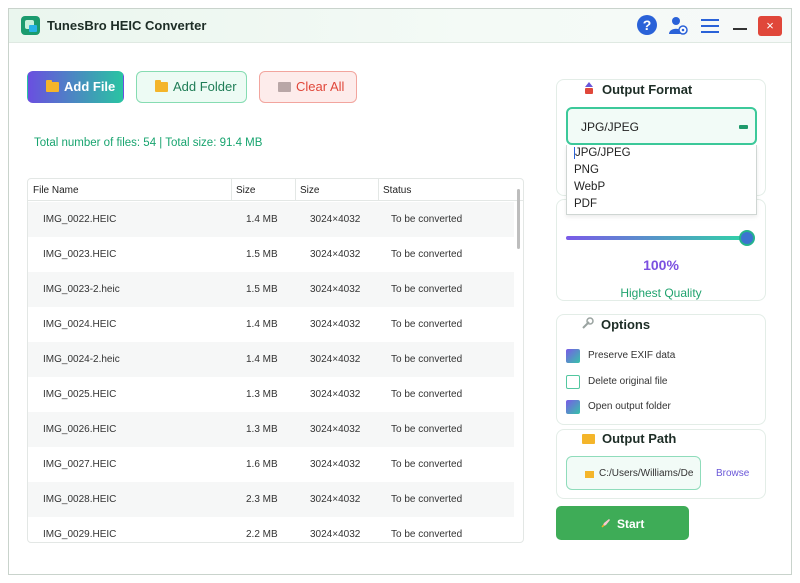  What do you see at coordinates (262, 499) in the screenshot?
I see `file-size: 2.3 MB` at bounding box center [262, 499].